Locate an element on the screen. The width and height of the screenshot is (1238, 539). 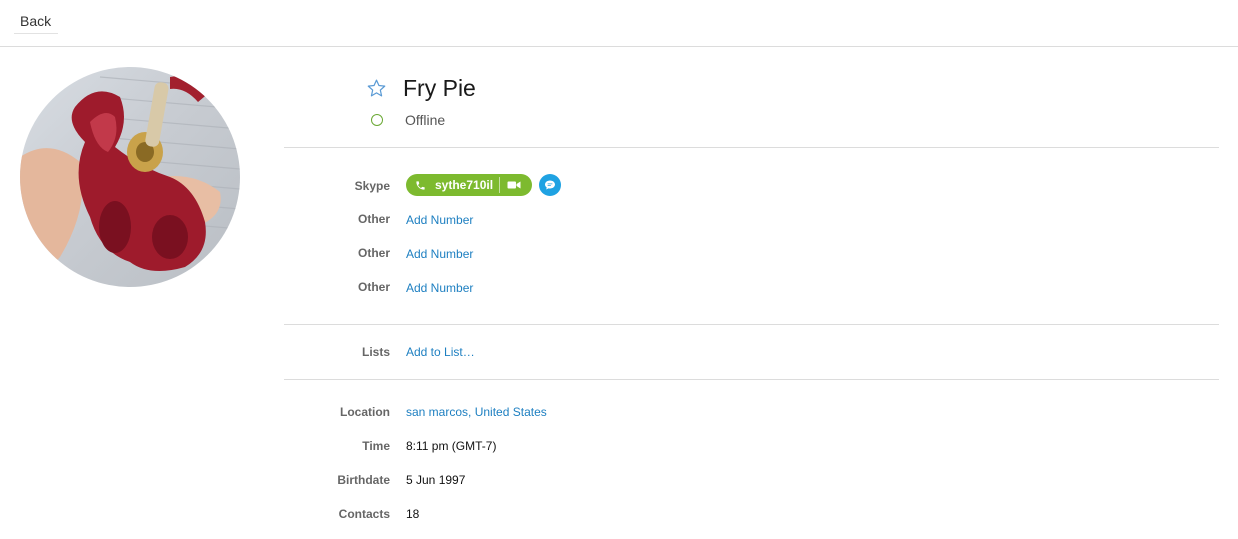
chat-bubble-icon is located at coordinates (550, 185).